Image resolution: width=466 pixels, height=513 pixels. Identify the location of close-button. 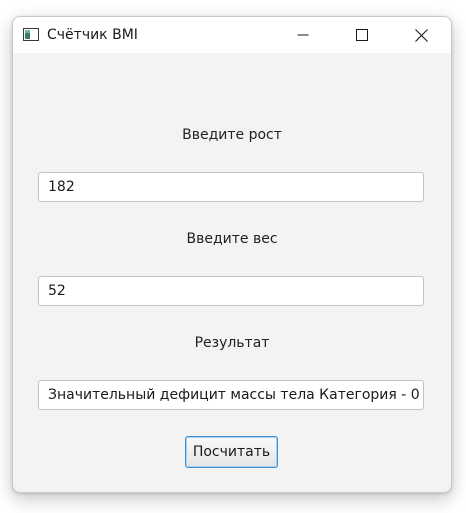
(421, 35).